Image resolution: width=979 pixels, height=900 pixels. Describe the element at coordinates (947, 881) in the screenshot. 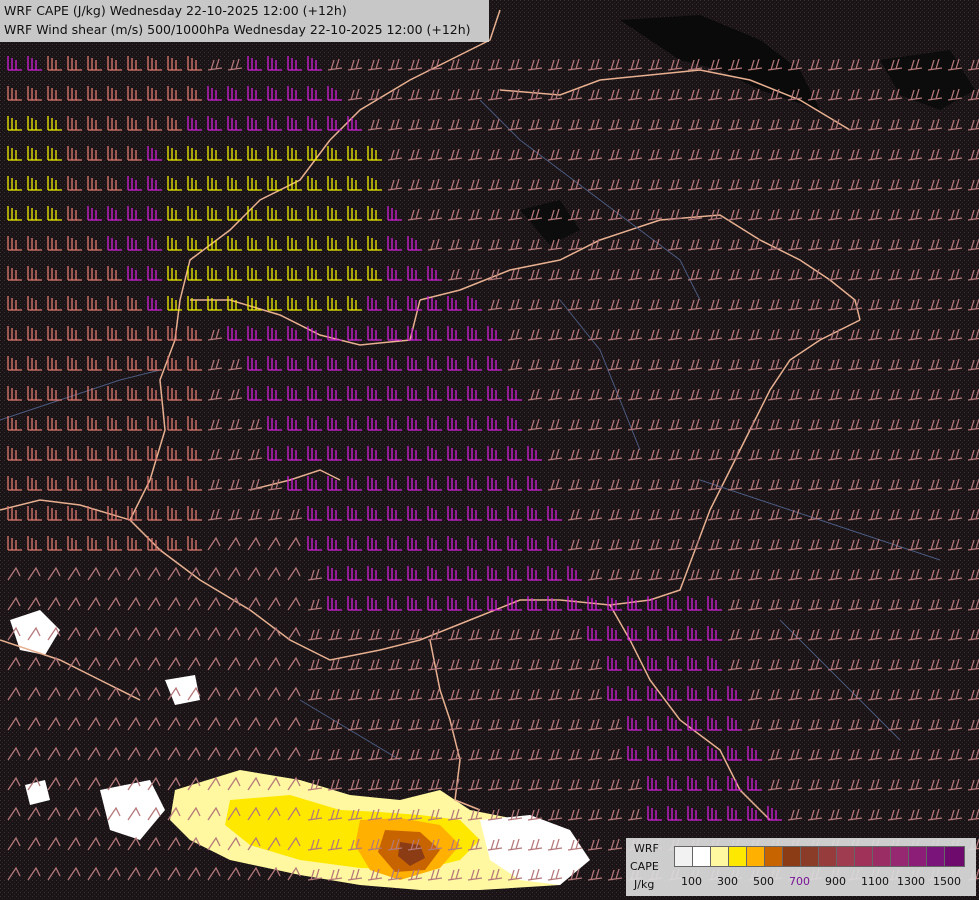

I see `legend-tick: 1500` at that location.